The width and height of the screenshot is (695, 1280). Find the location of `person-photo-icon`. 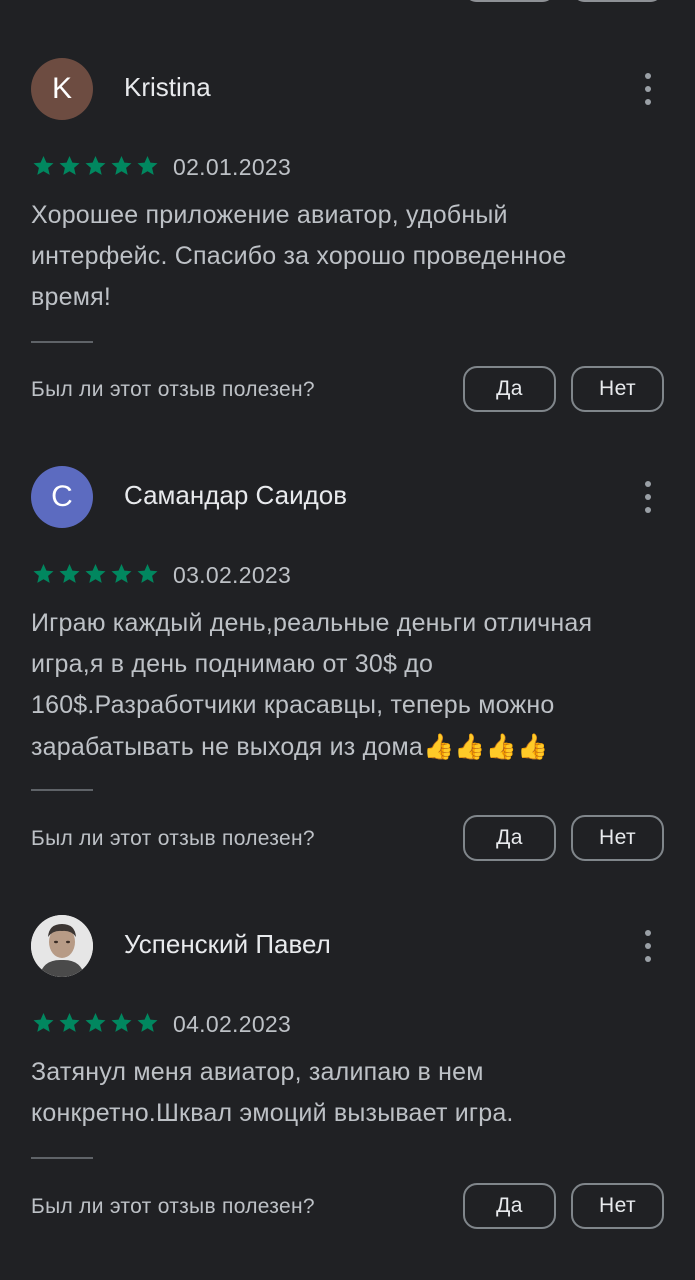

person-photo-icon is located at coordinates (62, 946).